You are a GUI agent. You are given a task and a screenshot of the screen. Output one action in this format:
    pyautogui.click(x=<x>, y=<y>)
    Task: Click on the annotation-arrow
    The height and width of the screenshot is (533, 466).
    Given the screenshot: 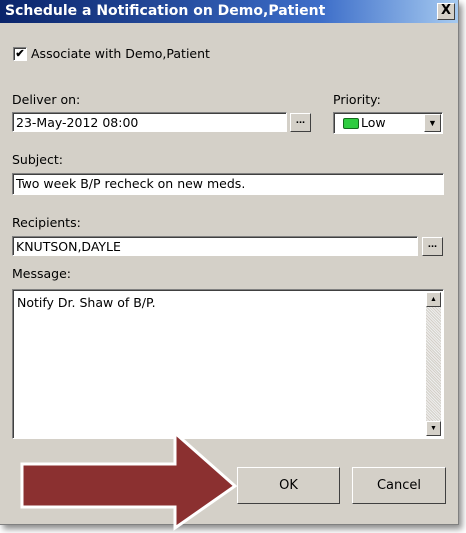 What is the action you would take?
    pyautogui.click(x=129, y=480)
    